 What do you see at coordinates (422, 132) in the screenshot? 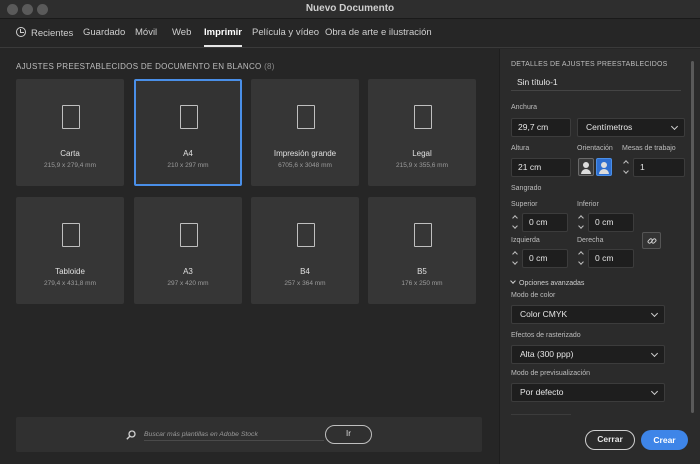
I see `preset-card-legal: Legal 215,9 x 355,6 mm` at bounding box center [422, 132].